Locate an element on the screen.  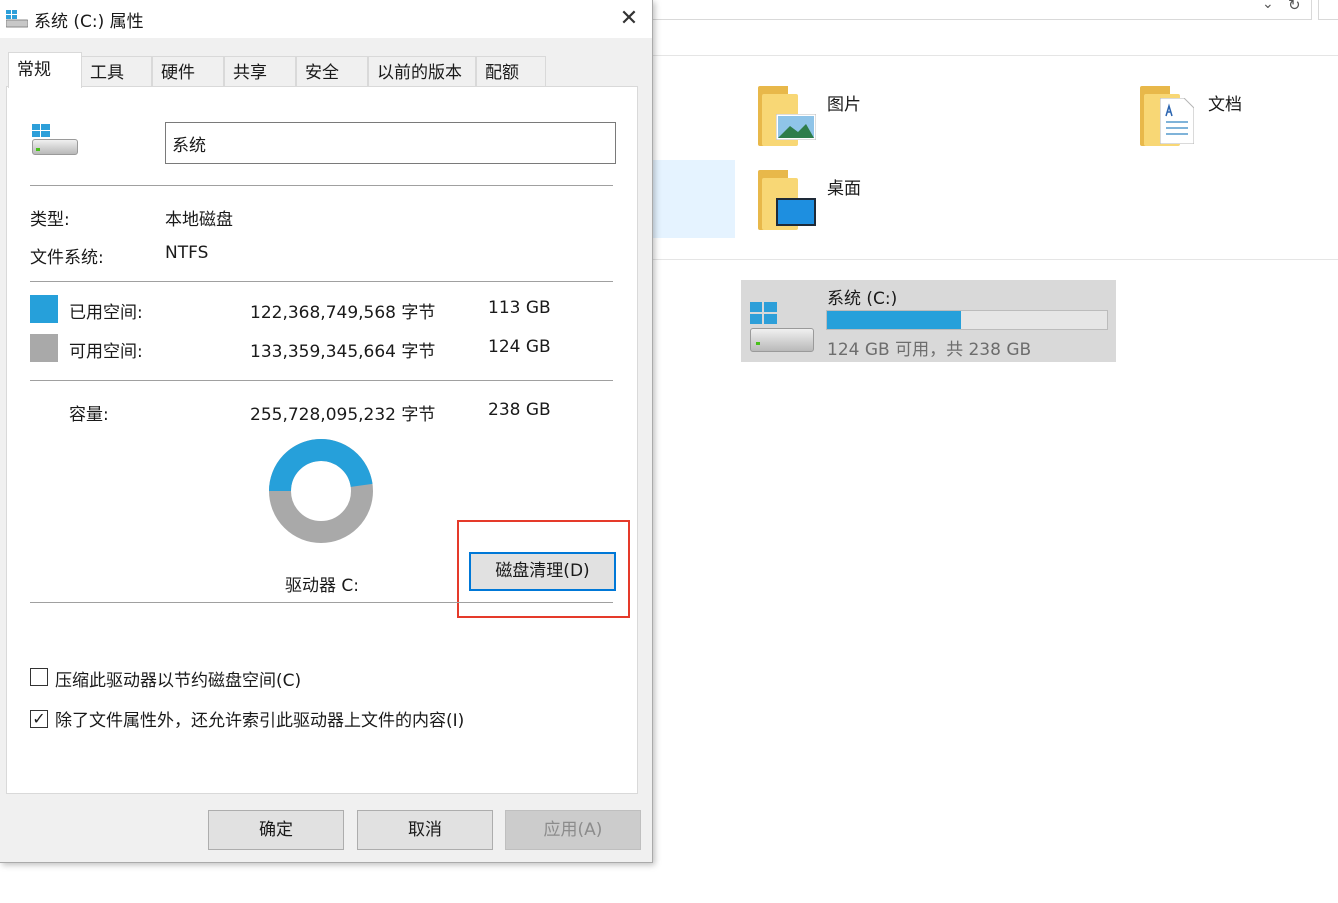
search-input is located at coordinates (1328, 10).